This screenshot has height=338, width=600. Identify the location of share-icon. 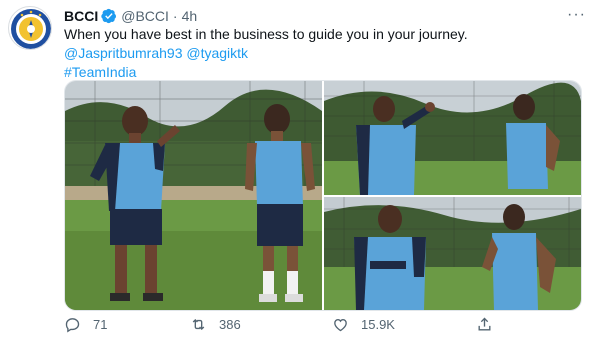
(484, 324).